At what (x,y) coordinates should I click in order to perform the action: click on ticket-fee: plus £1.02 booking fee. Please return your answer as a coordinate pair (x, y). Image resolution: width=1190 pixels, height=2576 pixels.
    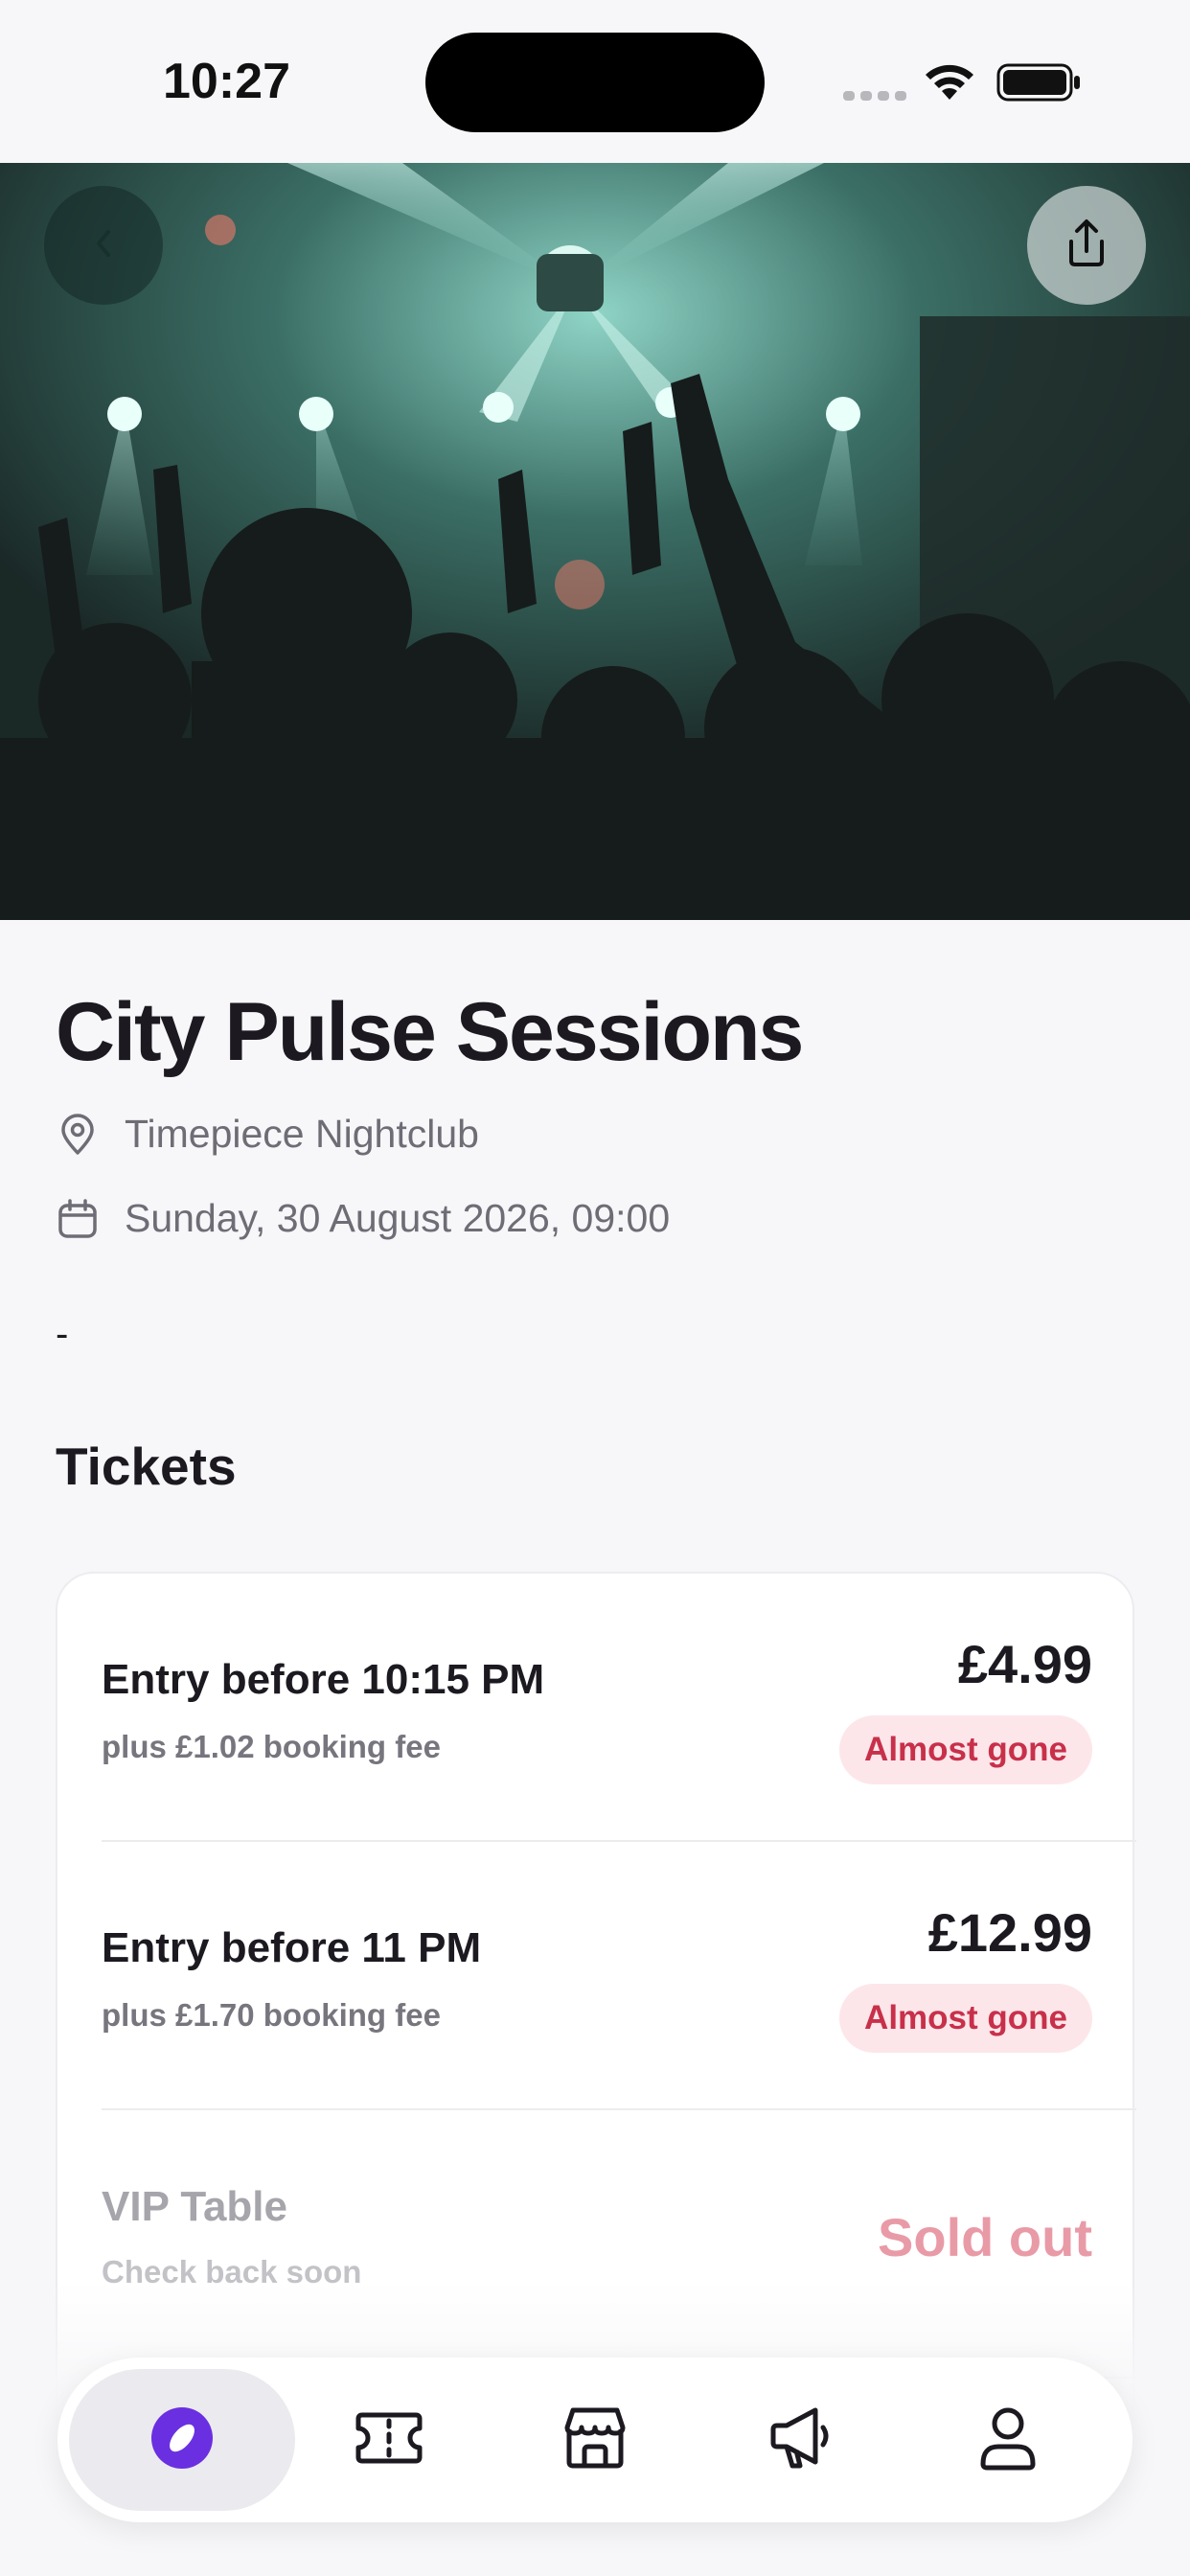
    Looking at the image, I should click on (271, 1746).